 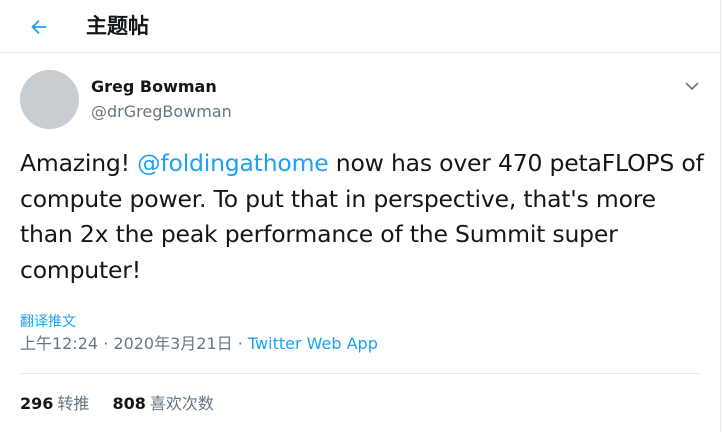 I want to click on likes-stat: 808 喜欢次数, so click(x=163, y=404).